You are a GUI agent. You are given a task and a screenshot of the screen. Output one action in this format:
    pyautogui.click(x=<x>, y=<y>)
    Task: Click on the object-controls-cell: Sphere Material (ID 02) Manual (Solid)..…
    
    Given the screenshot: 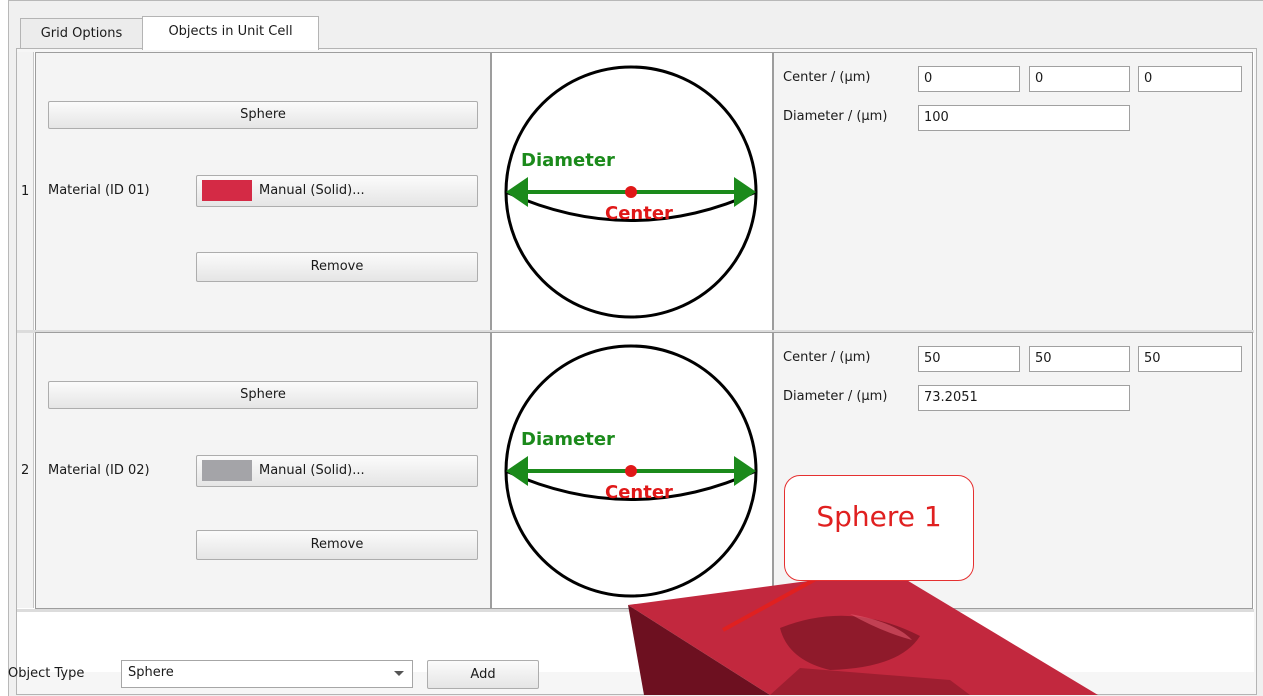 What is the action you would take?
    pyautogui.click(x=263, y=470)
    